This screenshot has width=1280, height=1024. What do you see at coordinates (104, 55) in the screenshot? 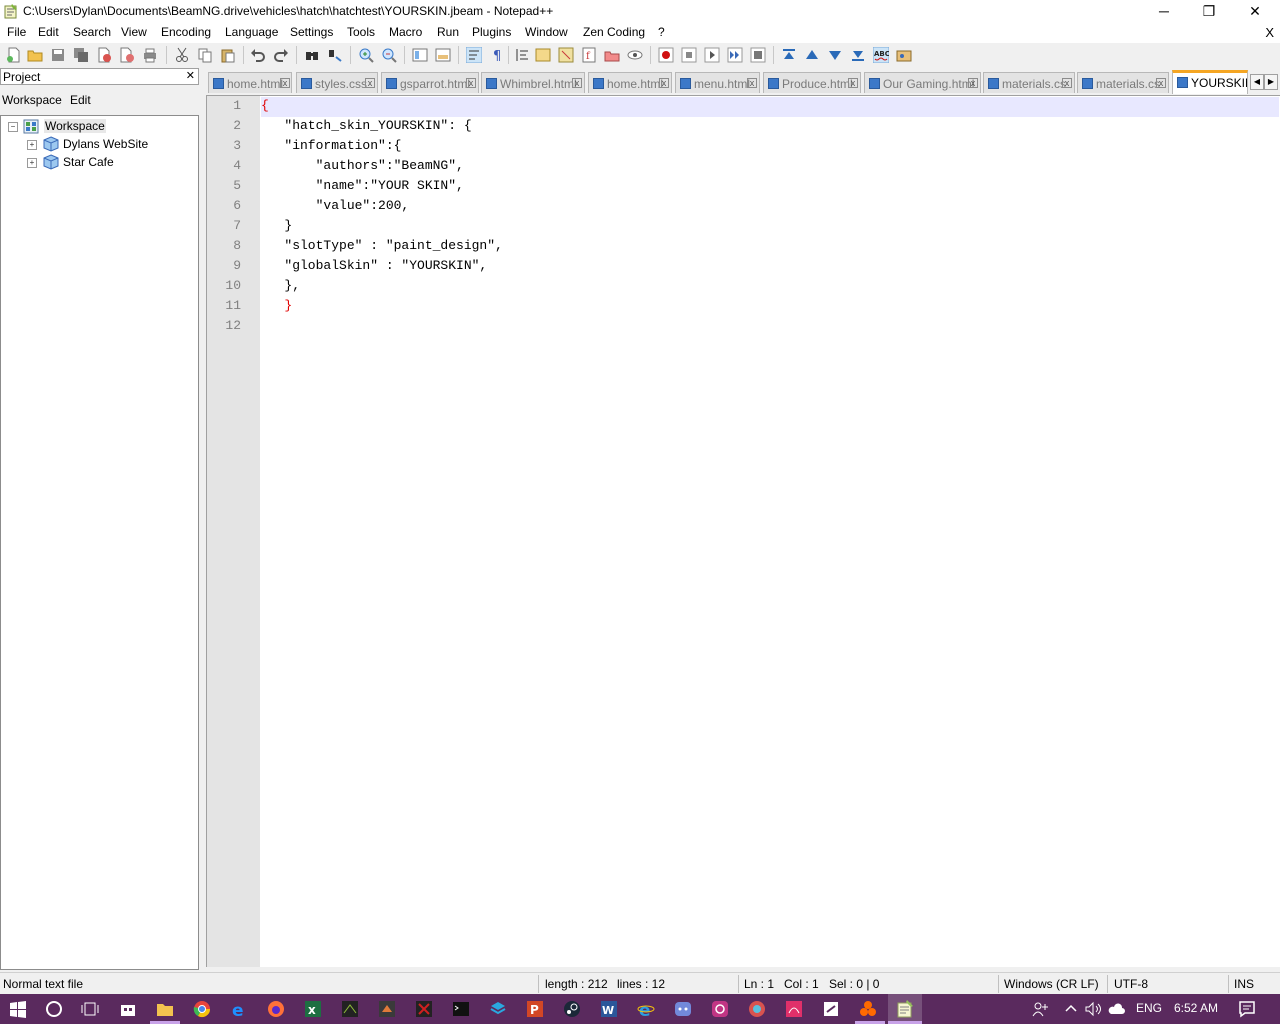
I see `close-file-icon` at bounding box center [104, 55].